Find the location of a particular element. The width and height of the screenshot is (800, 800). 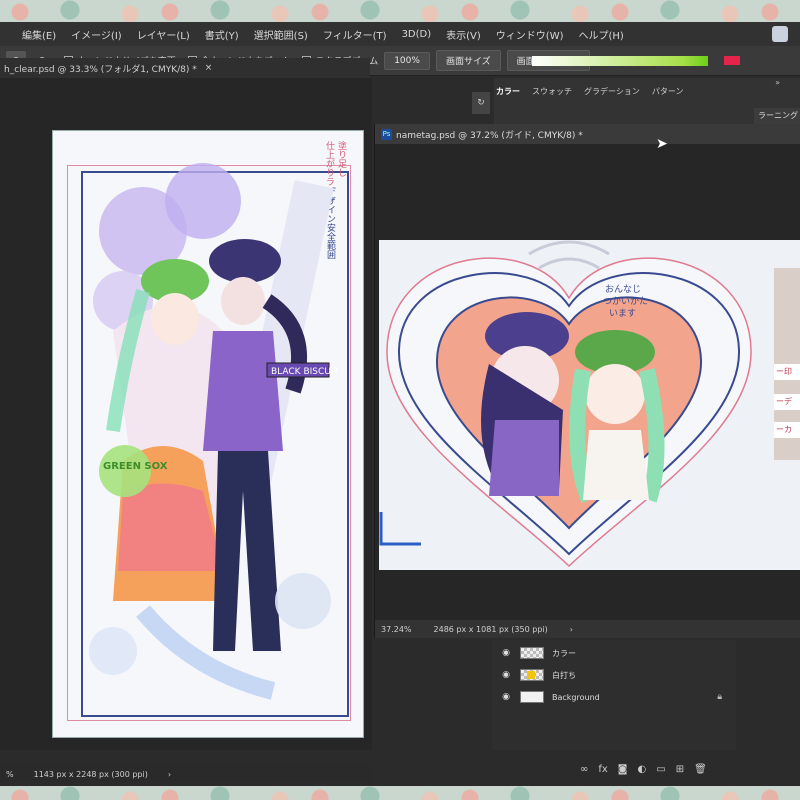

left-document-size: 1143 px x 2248 px (300 ppi) is located at coordinates (90, 774).